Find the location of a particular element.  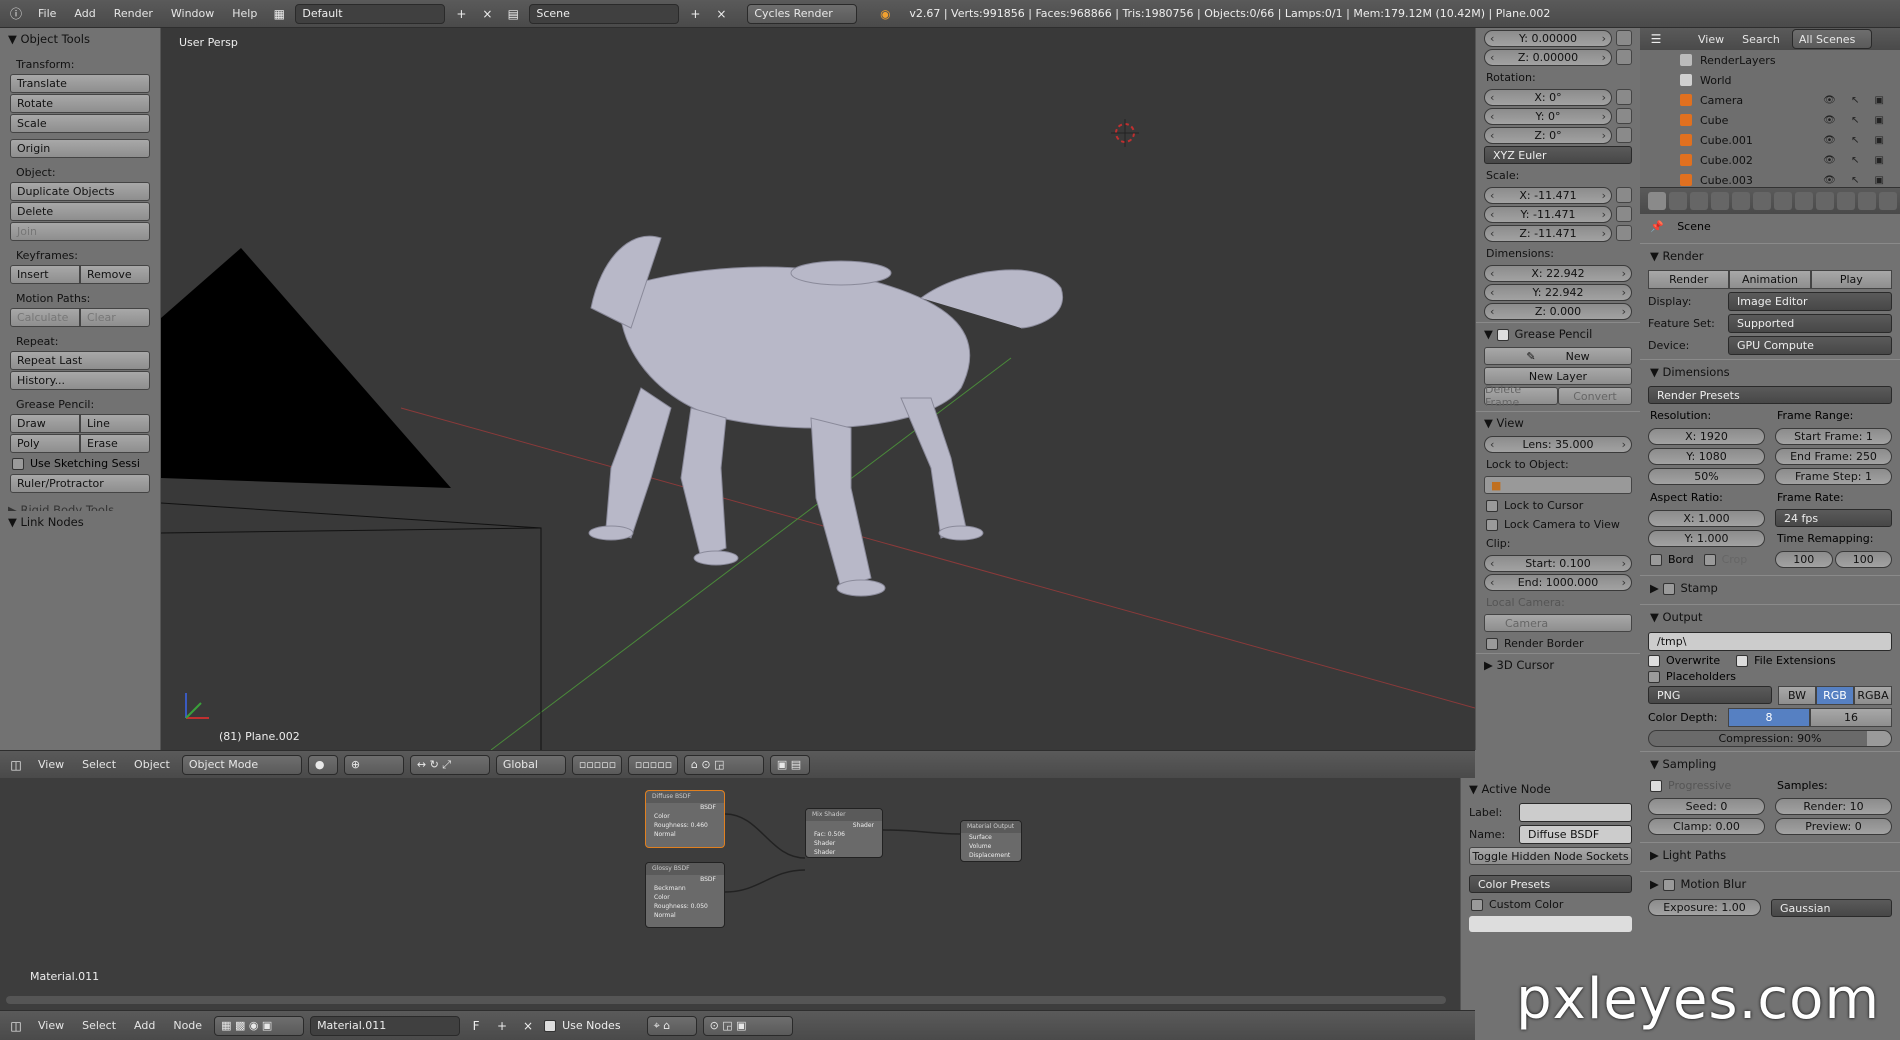

rotation-x-field: X: 0° is located at coordinates (1548, 97).